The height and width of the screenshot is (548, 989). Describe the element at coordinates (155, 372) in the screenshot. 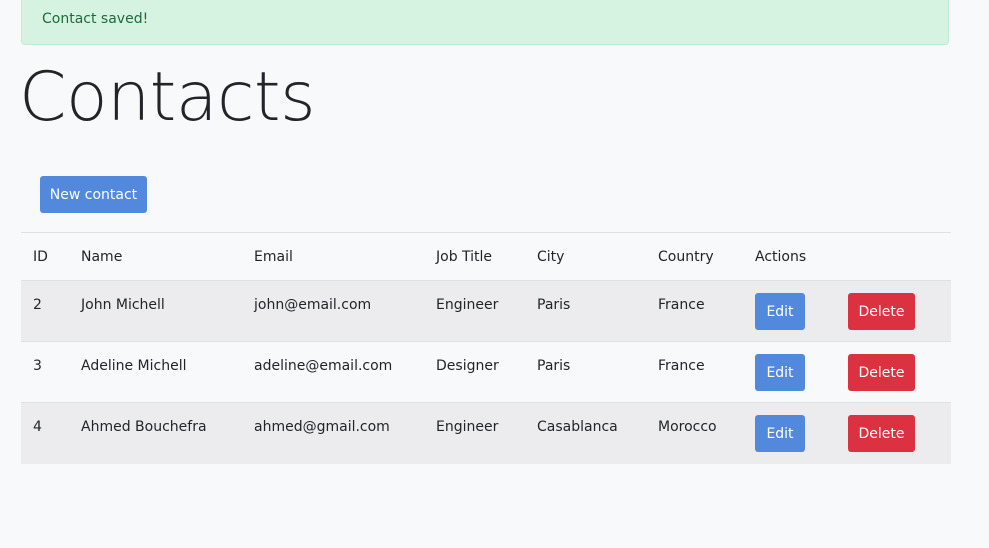

I see `cell-name: Adeline Michell` at that location.